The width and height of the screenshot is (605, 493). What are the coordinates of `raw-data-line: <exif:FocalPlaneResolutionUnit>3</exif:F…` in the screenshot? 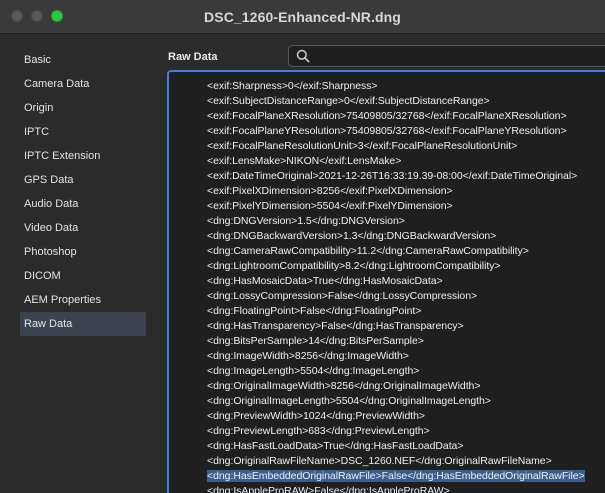 It's located at (396, 146).